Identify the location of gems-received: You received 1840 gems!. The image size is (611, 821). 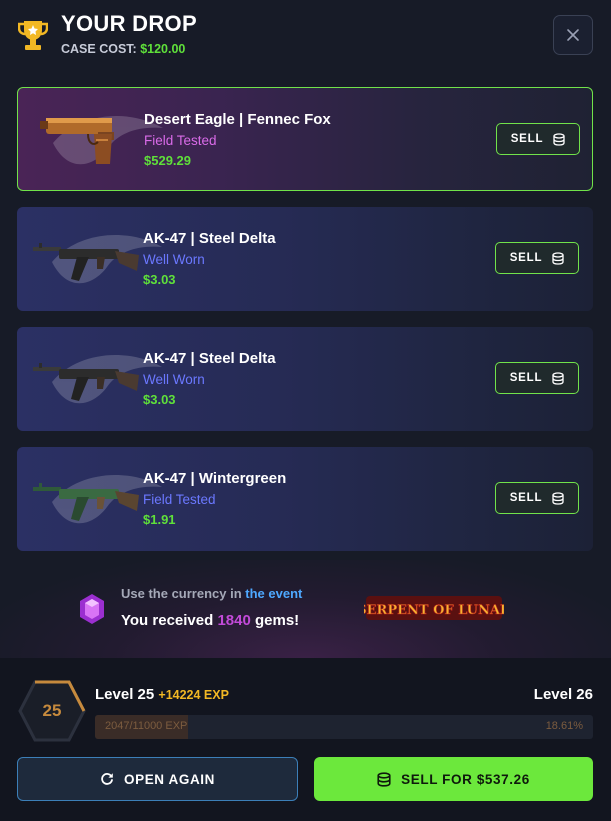
(210, 620).